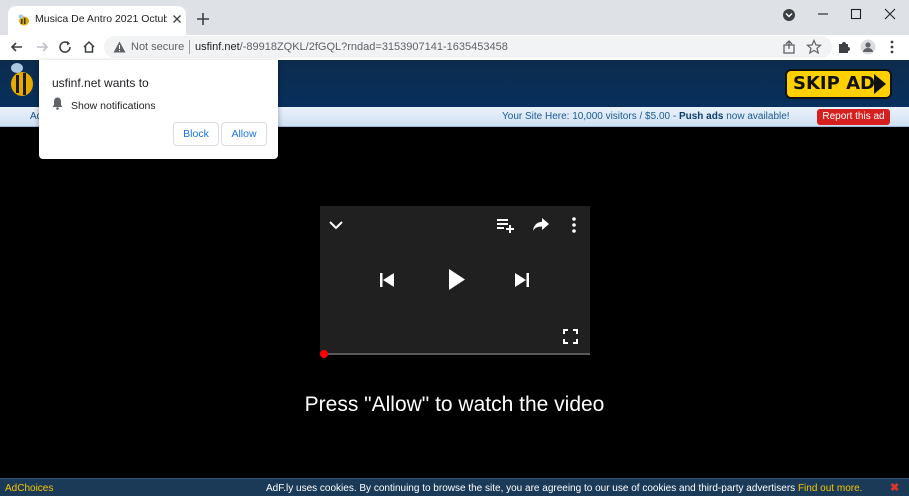  I want to click on share-page-icon, so click(789, 47).